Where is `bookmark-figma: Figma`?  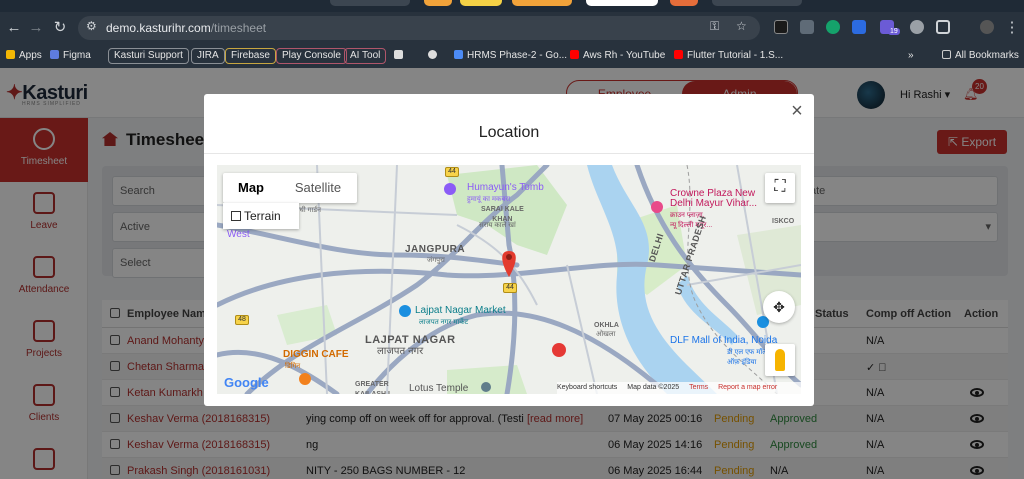 bookmark-figma: Figma is located at coordinates (70, 56).